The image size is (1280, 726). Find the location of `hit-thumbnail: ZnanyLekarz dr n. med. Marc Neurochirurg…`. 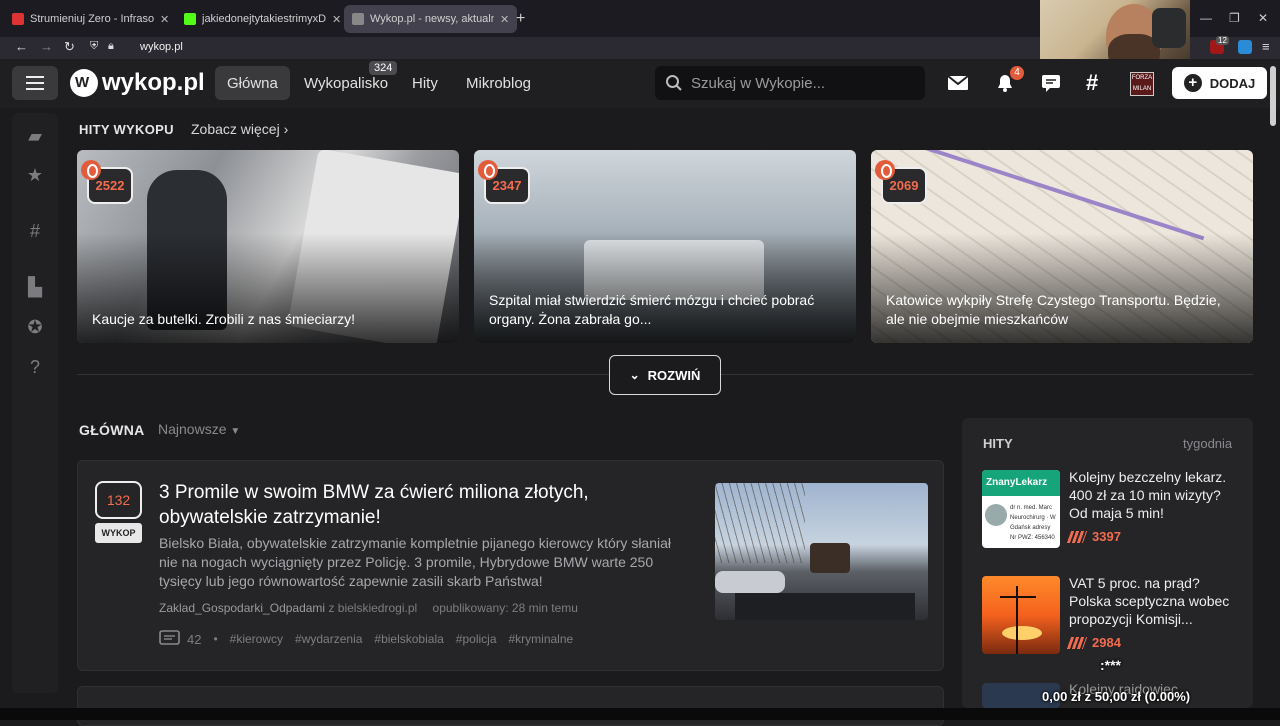

hit-thumbnail: ZnanyLekarz dr n. med. Marc Neurochirurg… is located at coordinates (1021, 509).